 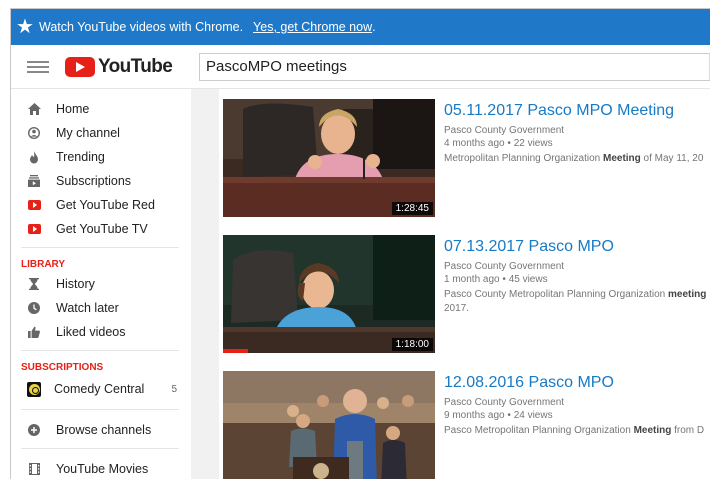 What do you see at coordinates (34, 133) in the screenshot?
I see `person-icon` at bounding box center [34, 133].